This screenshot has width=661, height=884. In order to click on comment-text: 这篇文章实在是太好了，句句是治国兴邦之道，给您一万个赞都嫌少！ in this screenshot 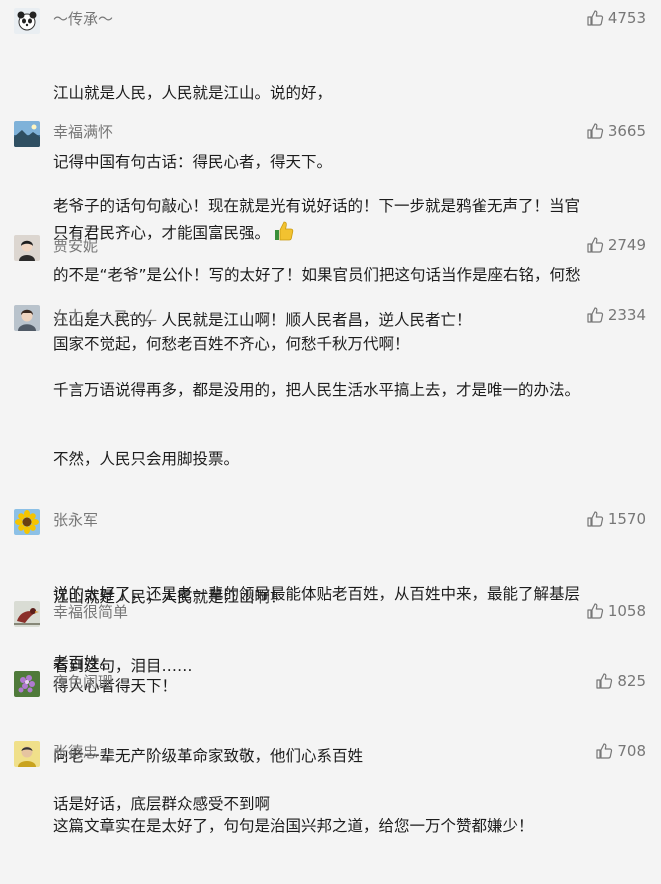, I will do `click(350, 826)`.